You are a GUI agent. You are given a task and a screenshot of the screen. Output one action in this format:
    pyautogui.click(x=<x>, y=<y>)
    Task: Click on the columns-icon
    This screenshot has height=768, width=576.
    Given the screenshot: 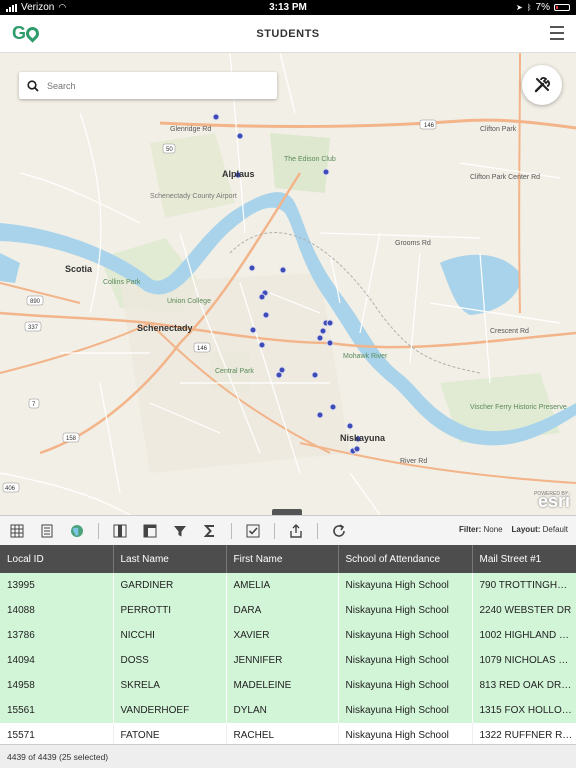 What is the action you would take?
    pyautogui.click(x=120, y=531)
    